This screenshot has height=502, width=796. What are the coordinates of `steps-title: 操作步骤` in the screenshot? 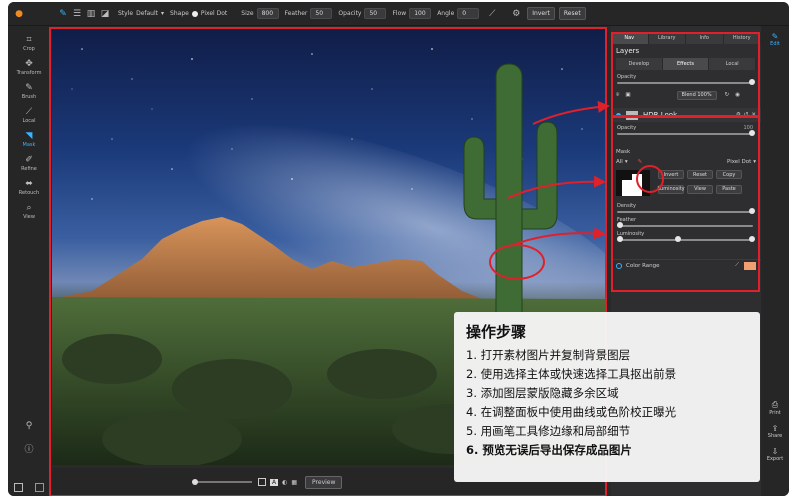 It's located at (496, 332).